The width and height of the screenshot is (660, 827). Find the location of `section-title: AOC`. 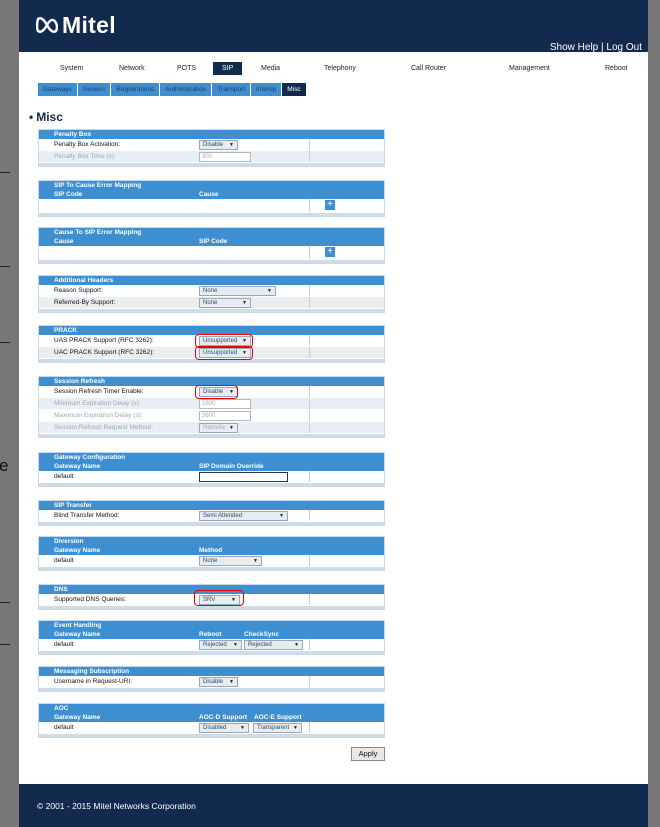

section-title: AOC is located at coordinates (211, 708).